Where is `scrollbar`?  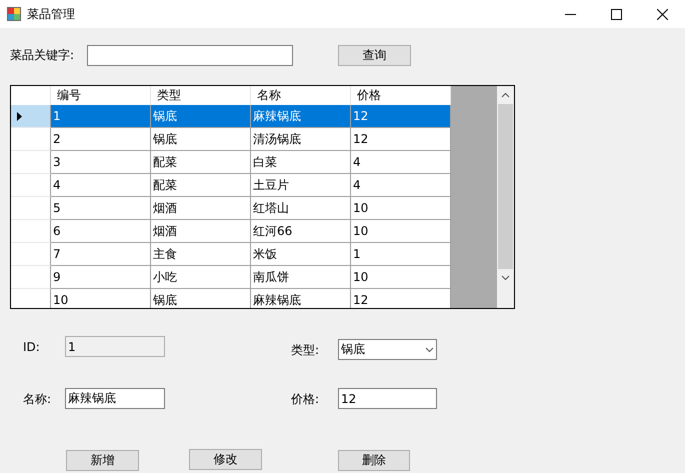 scrollbar is located at coordinates (505, 197).